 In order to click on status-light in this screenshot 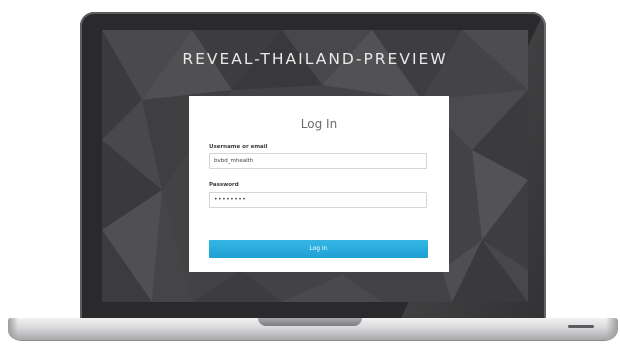, I will do `click(581, 326)`.